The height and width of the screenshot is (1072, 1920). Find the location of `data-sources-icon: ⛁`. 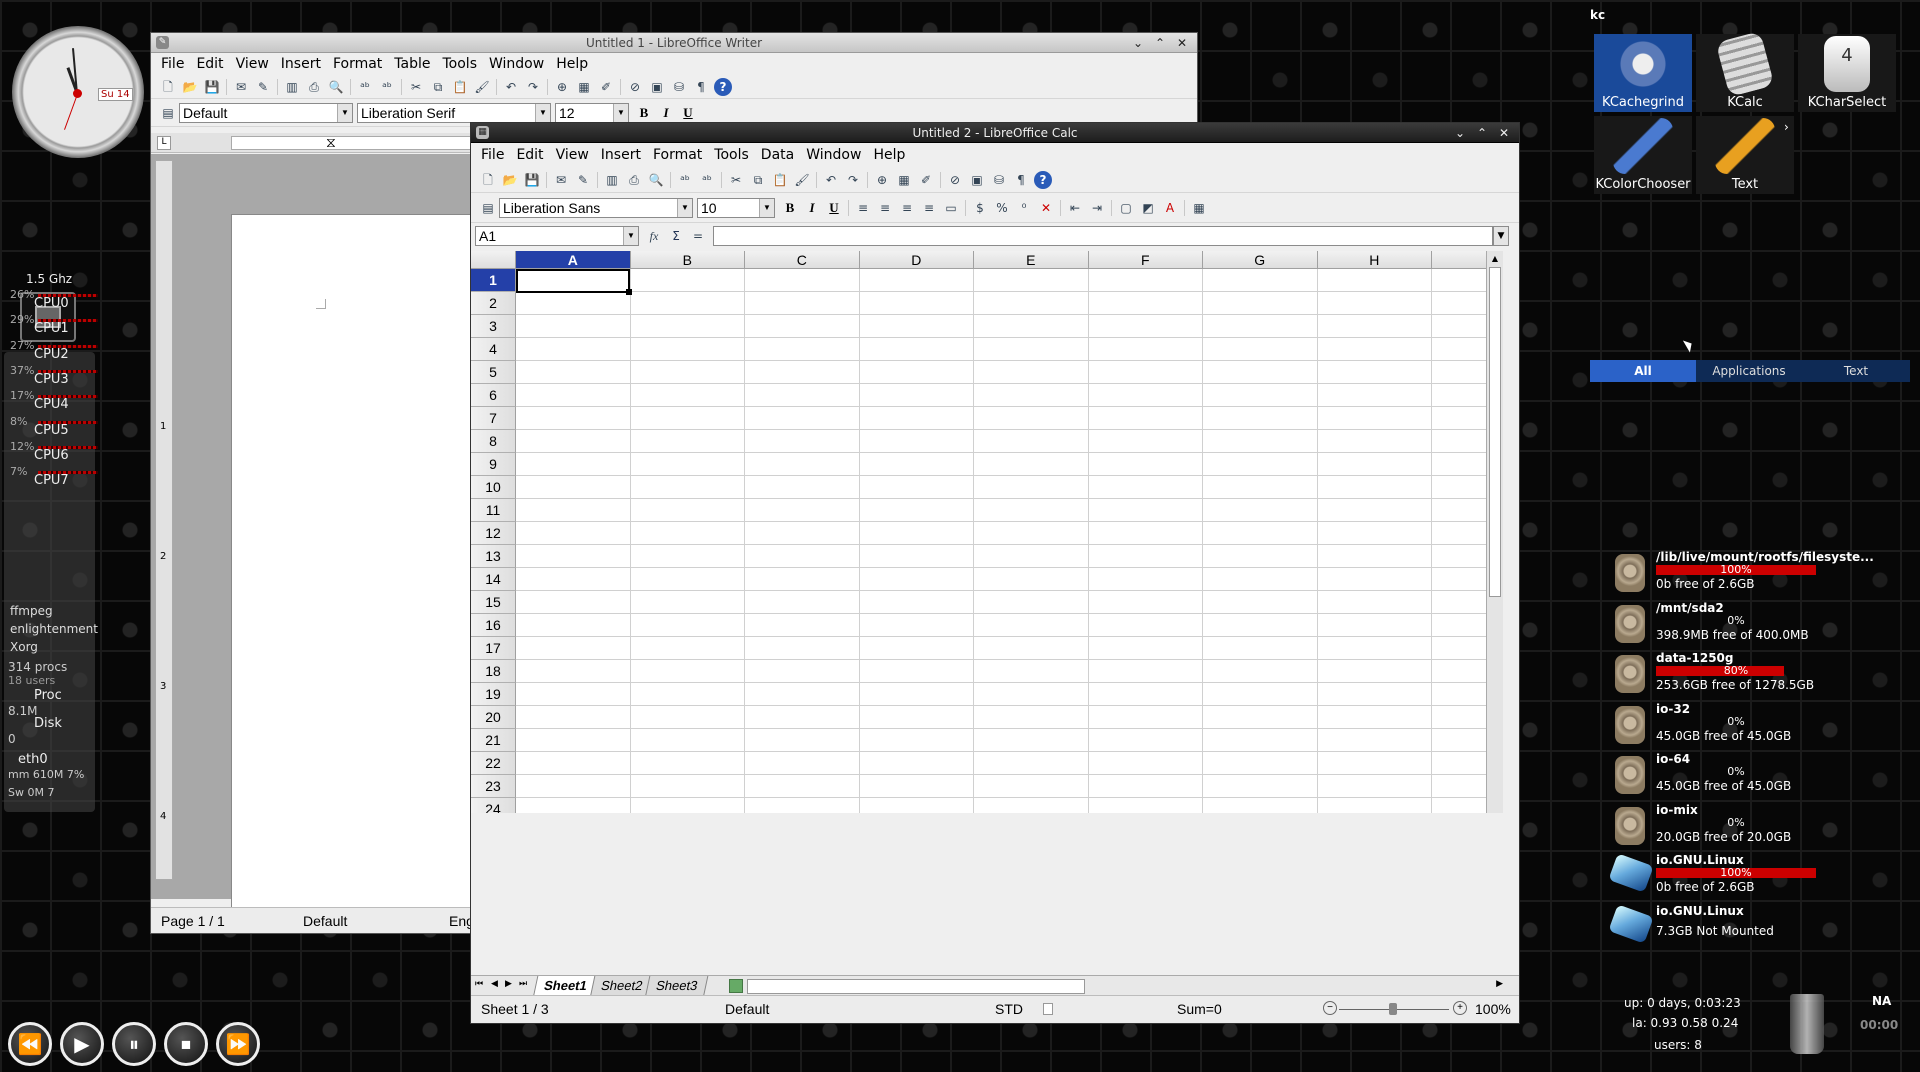

data-sources-icon: ⛁ is located at coordinates (999, 180).